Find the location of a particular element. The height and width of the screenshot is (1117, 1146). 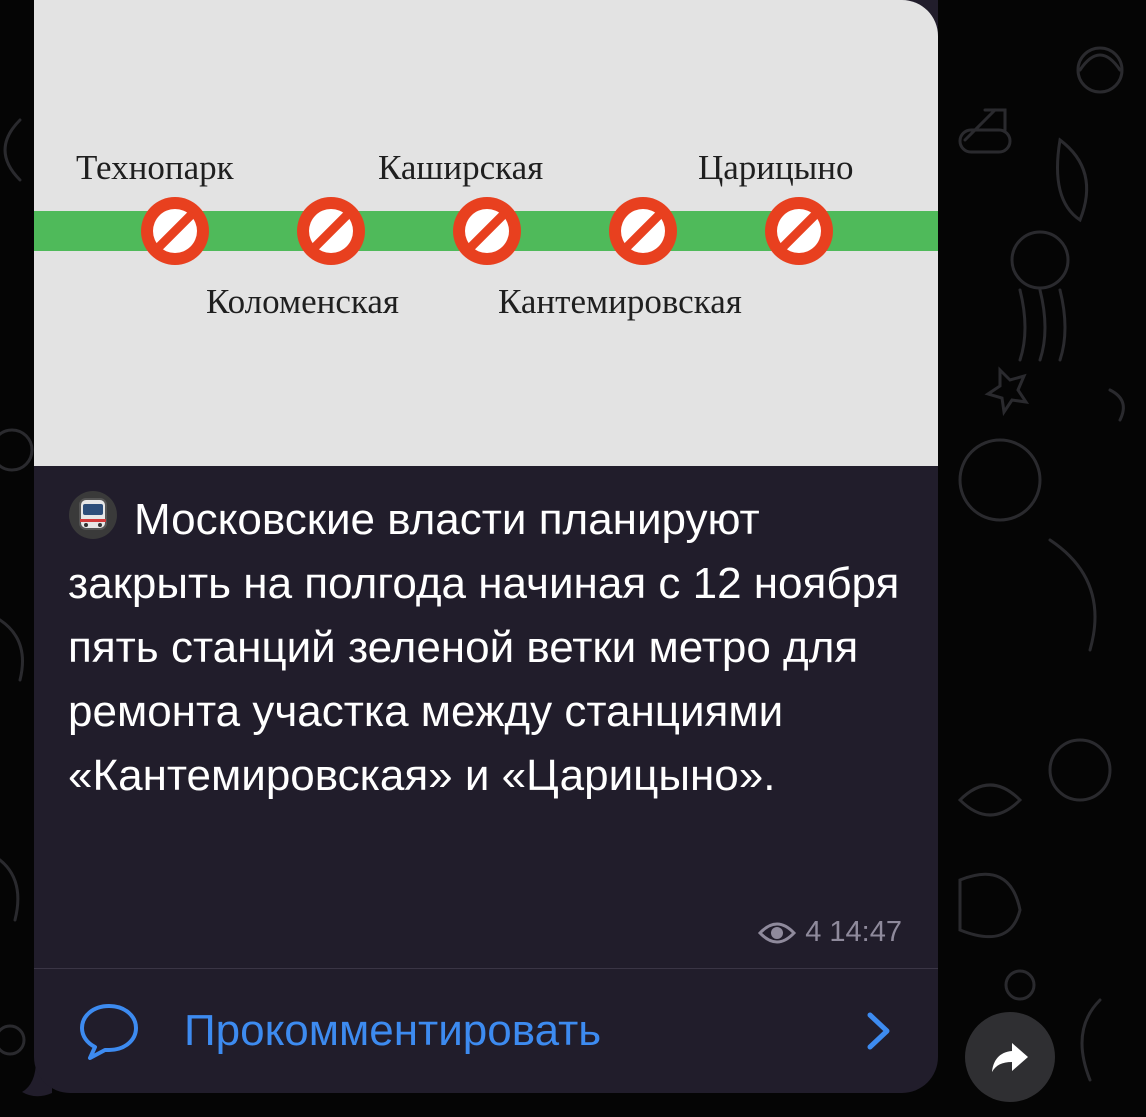

share-arrow-icon is located at coordinates (1010, 1057).